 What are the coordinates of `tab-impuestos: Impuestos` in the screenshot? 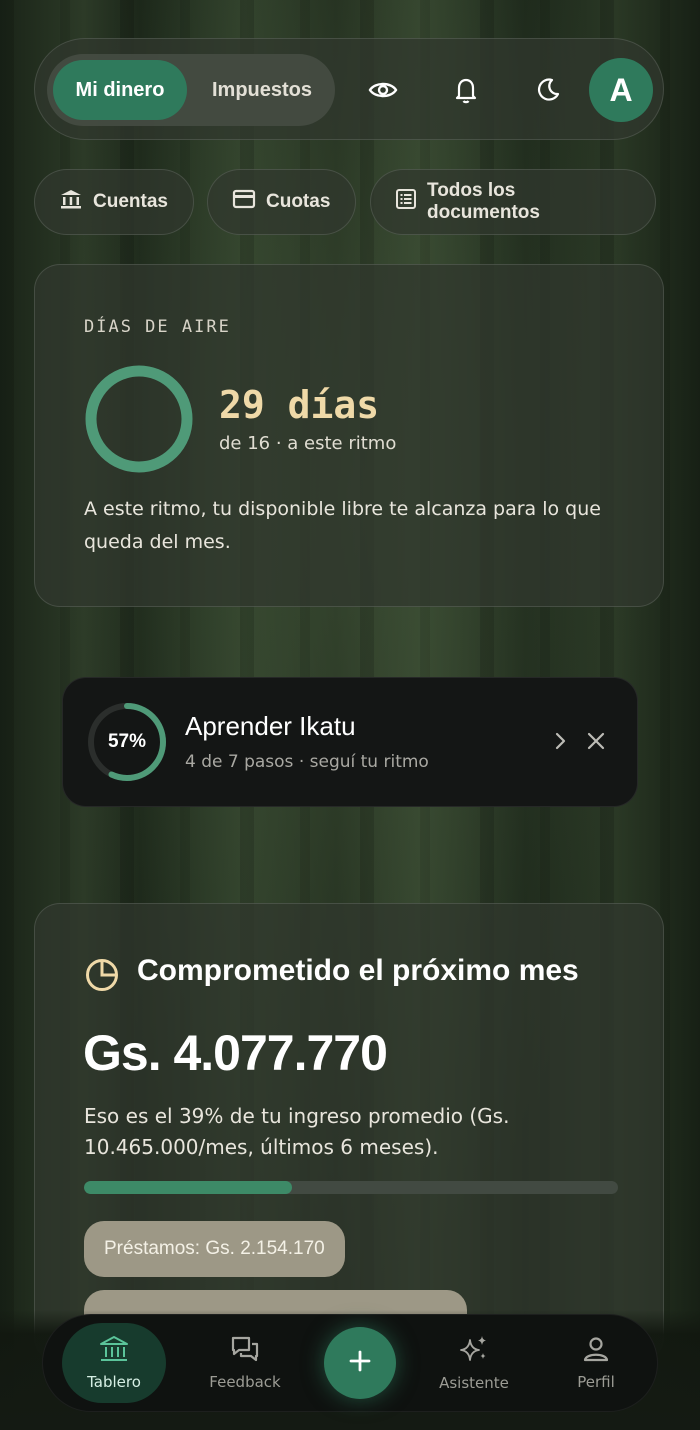 It's located at (262, 90).